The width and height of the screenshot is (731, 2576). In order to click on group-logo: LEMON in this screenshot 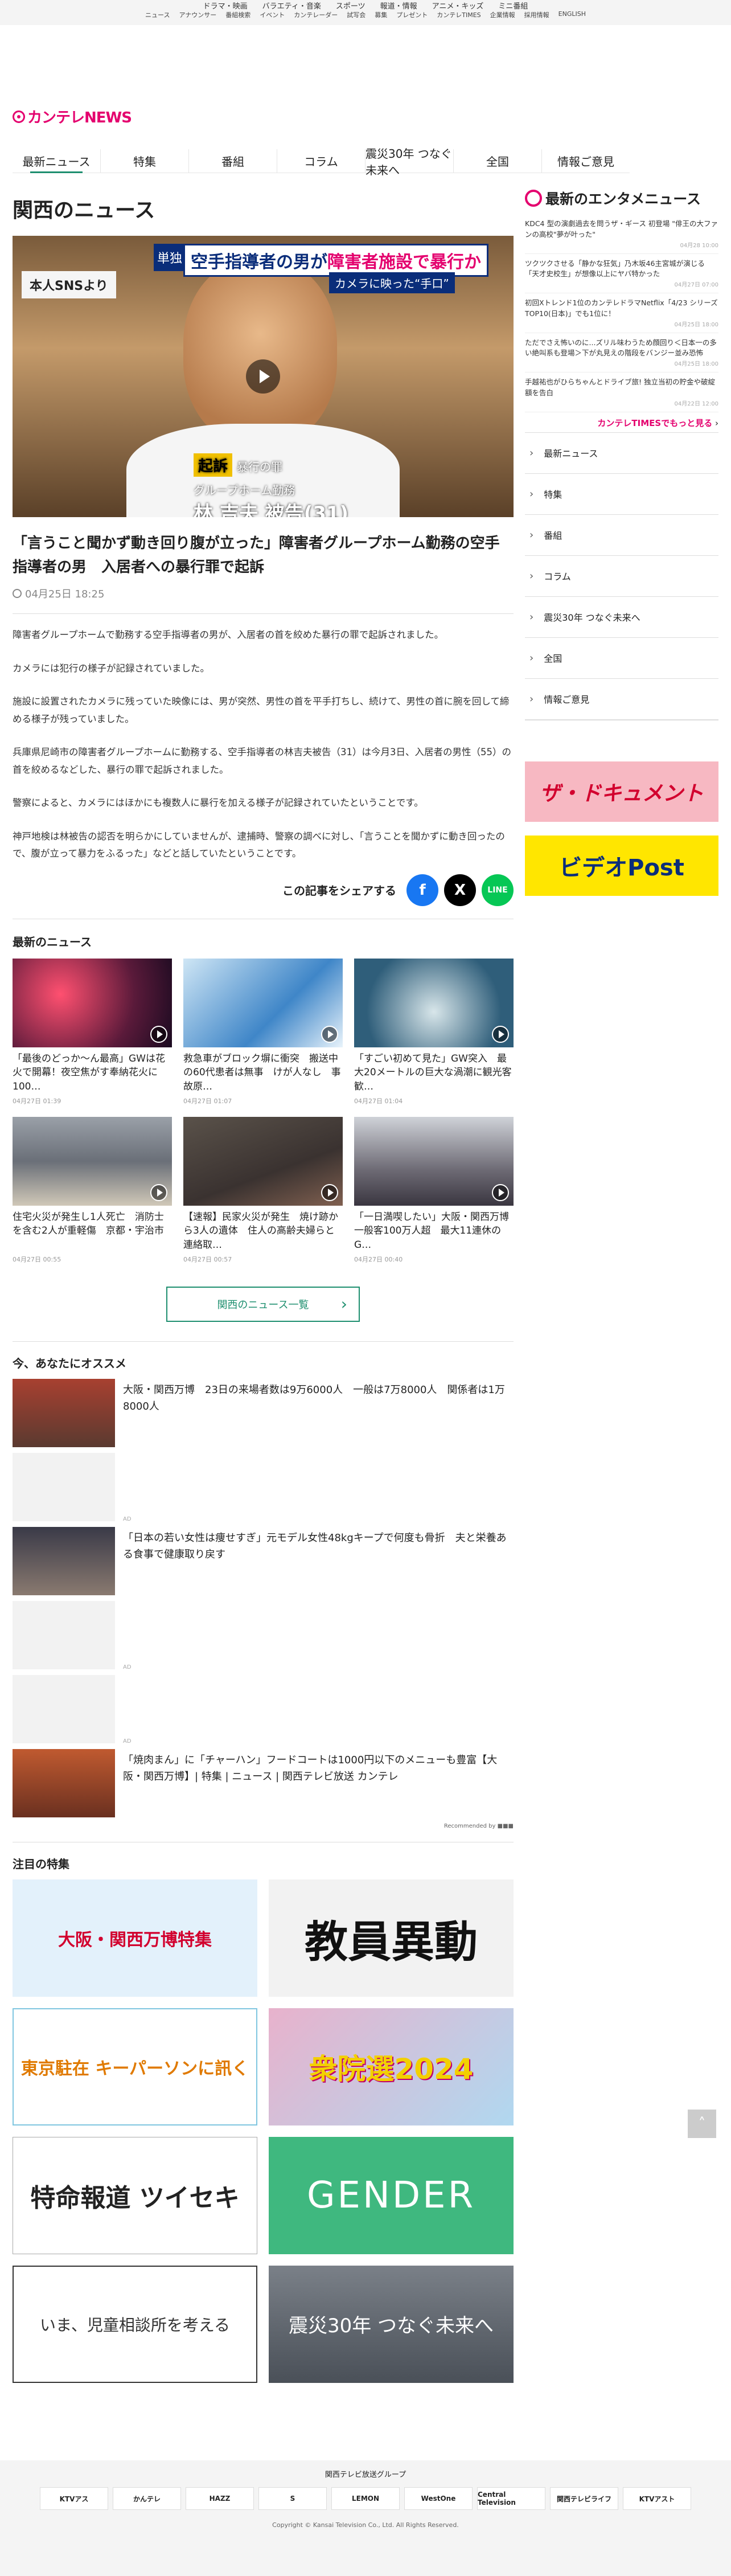, I will do `click(365, 2498)`.